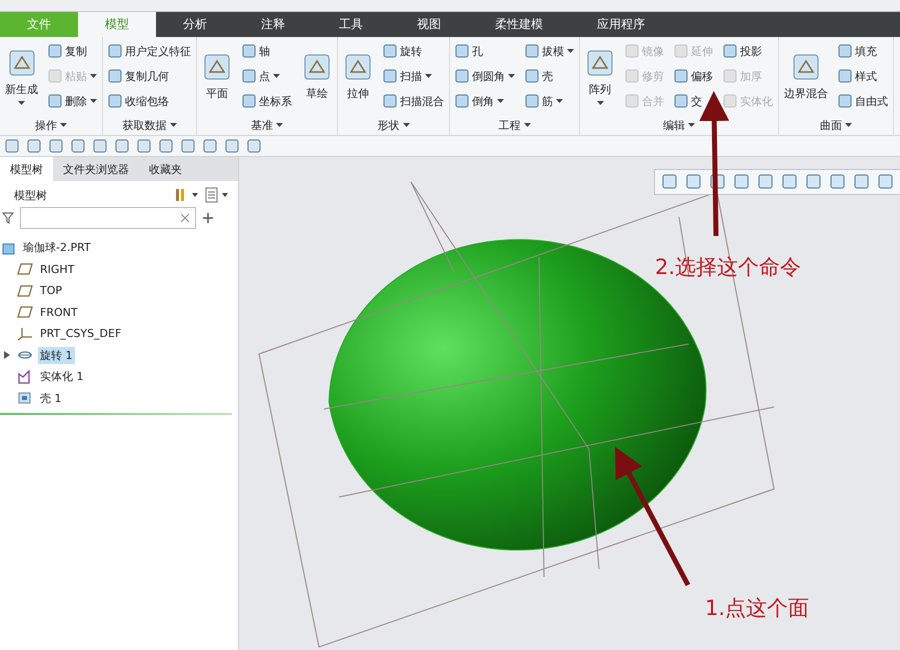 The image size is (900, 650). Describe the element at coordinates (863, 101) in the screenshot. I see `ribbon-button: 自由式` at that location.